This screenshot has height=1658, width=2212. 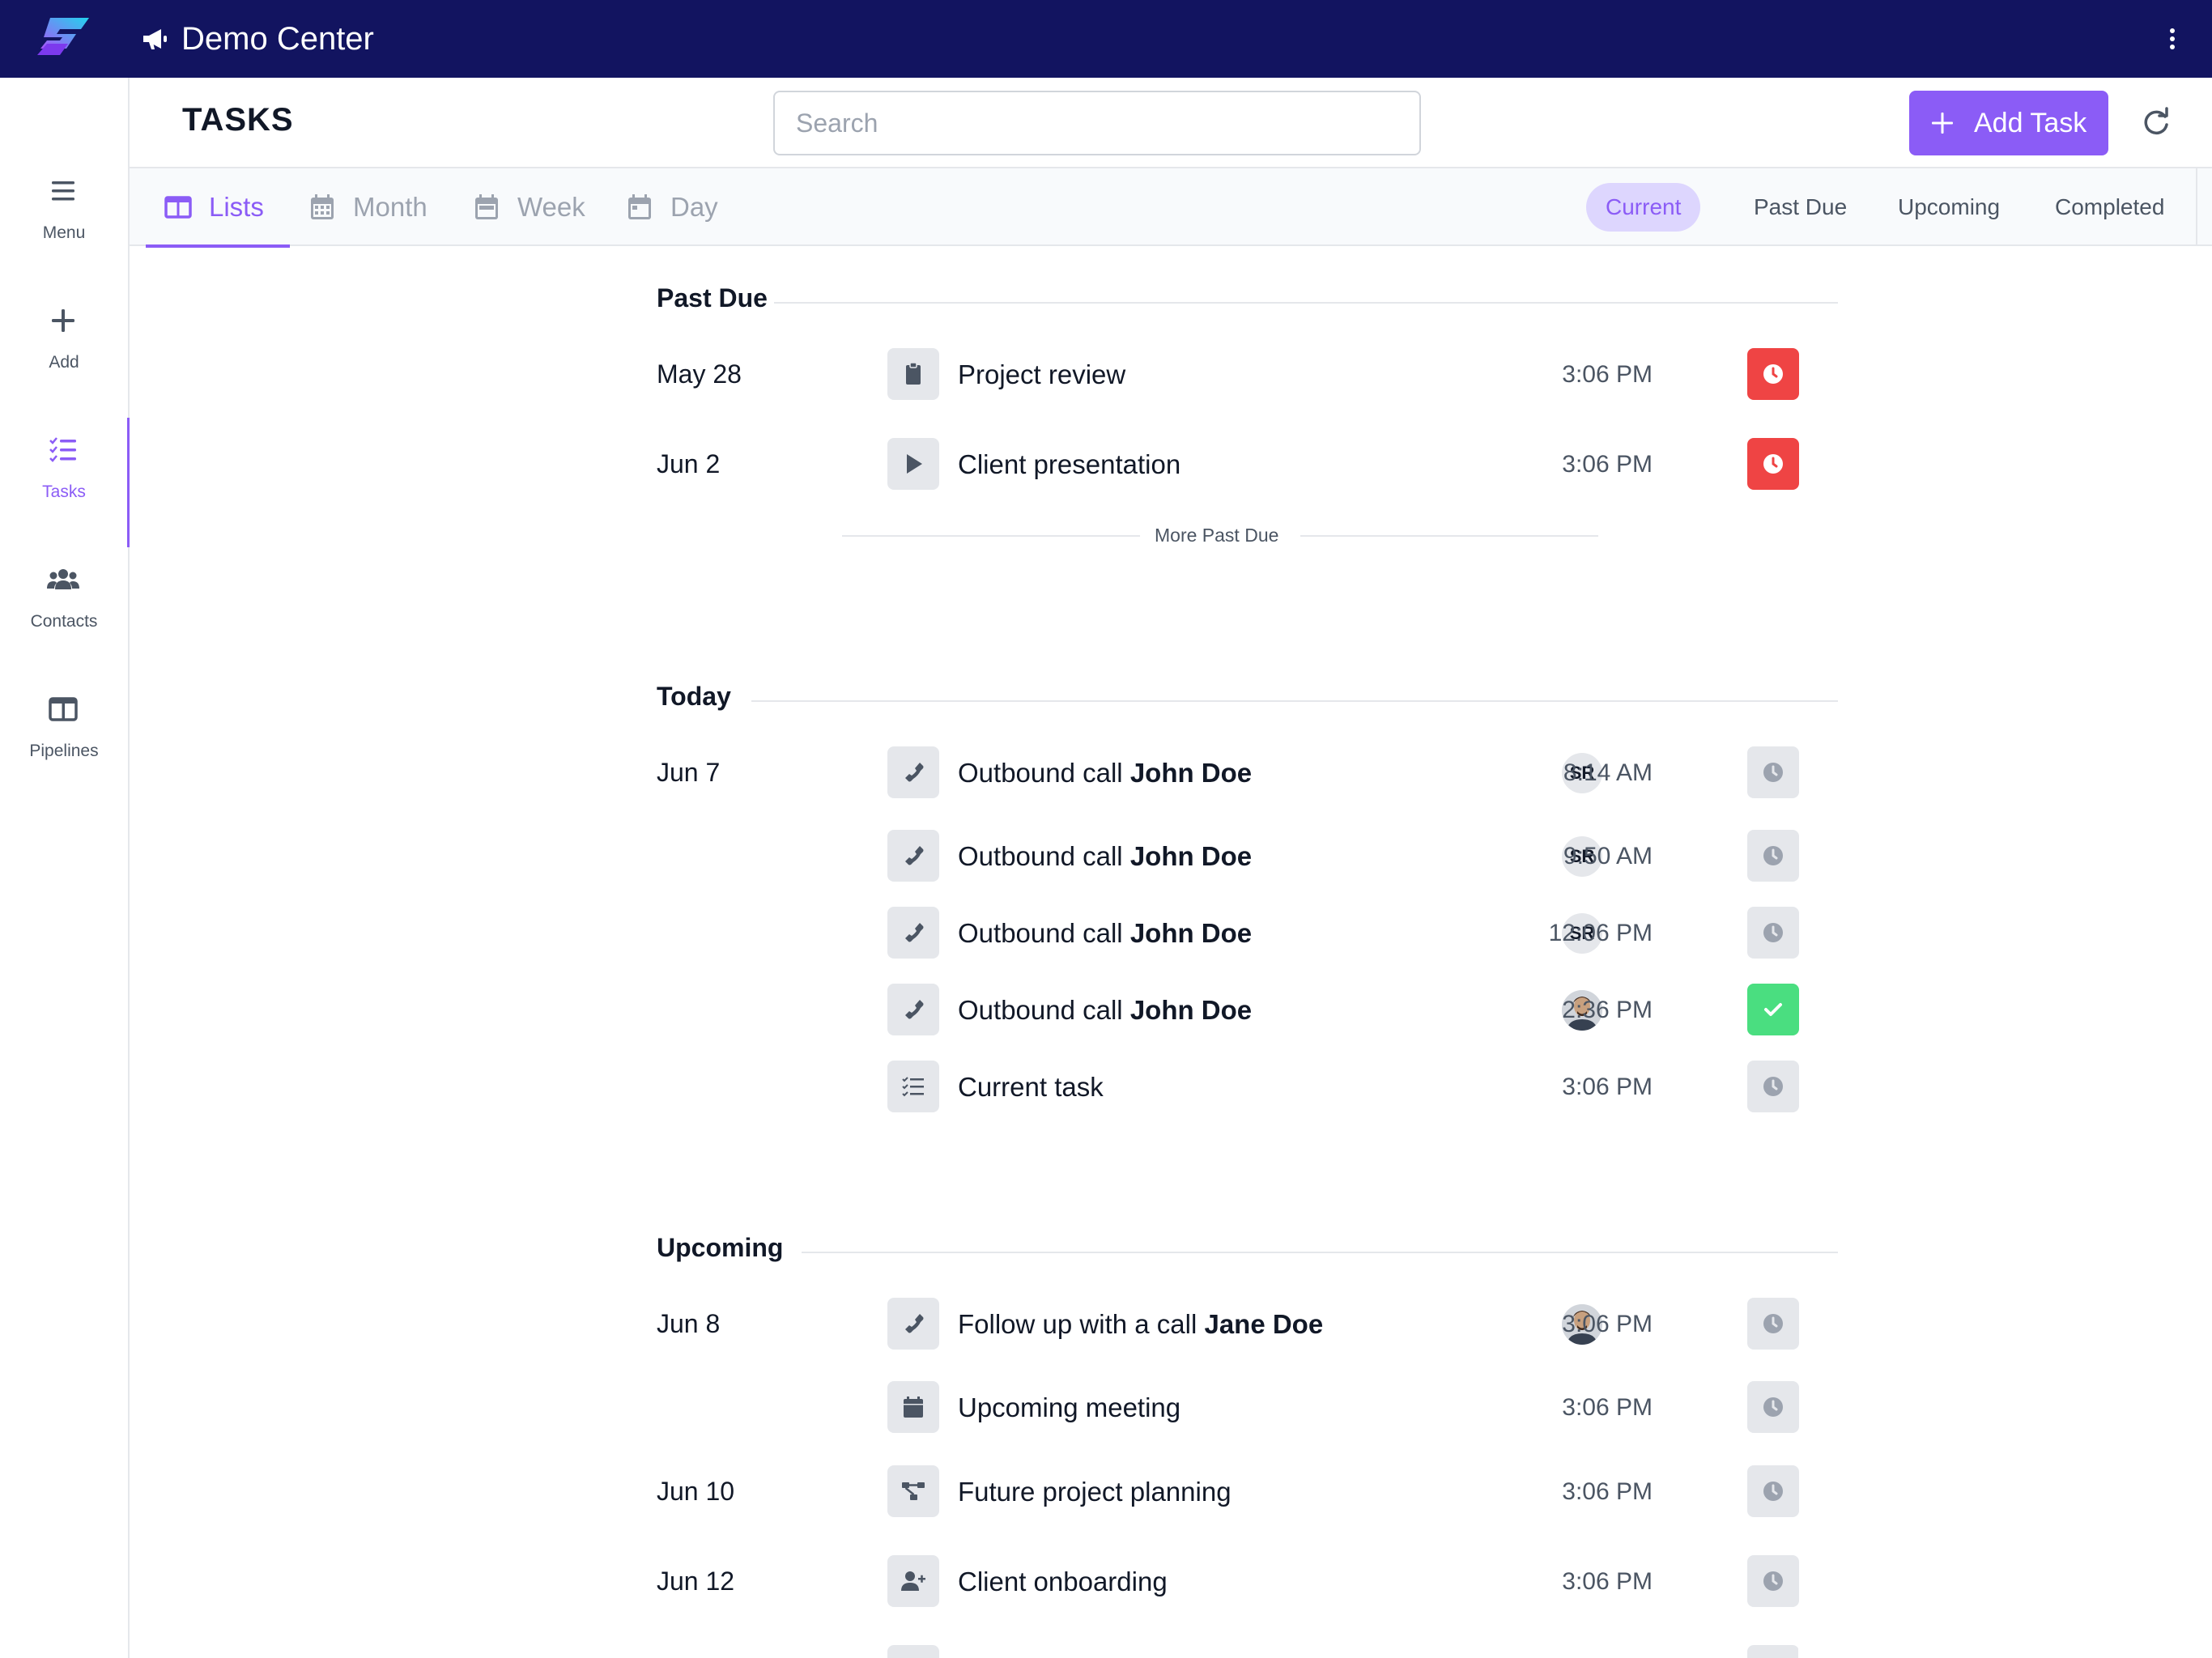 I want to click on page-title: TASKS, so click(x=238, y=120).